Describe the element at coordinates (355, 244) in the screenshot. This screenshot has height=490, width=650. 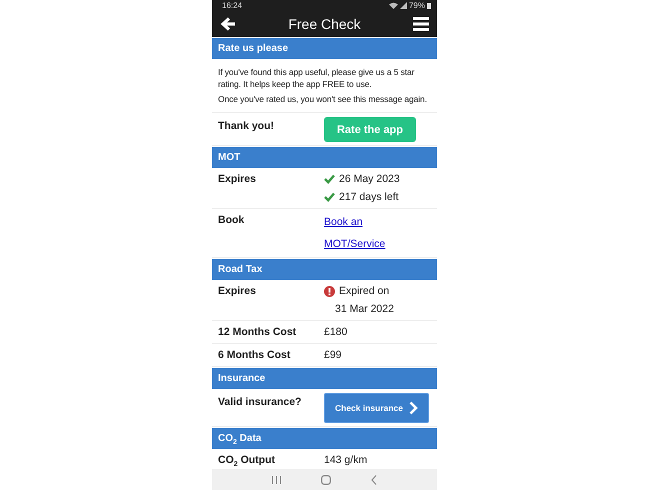
I see `booking-link: MOT/Service` at that location.